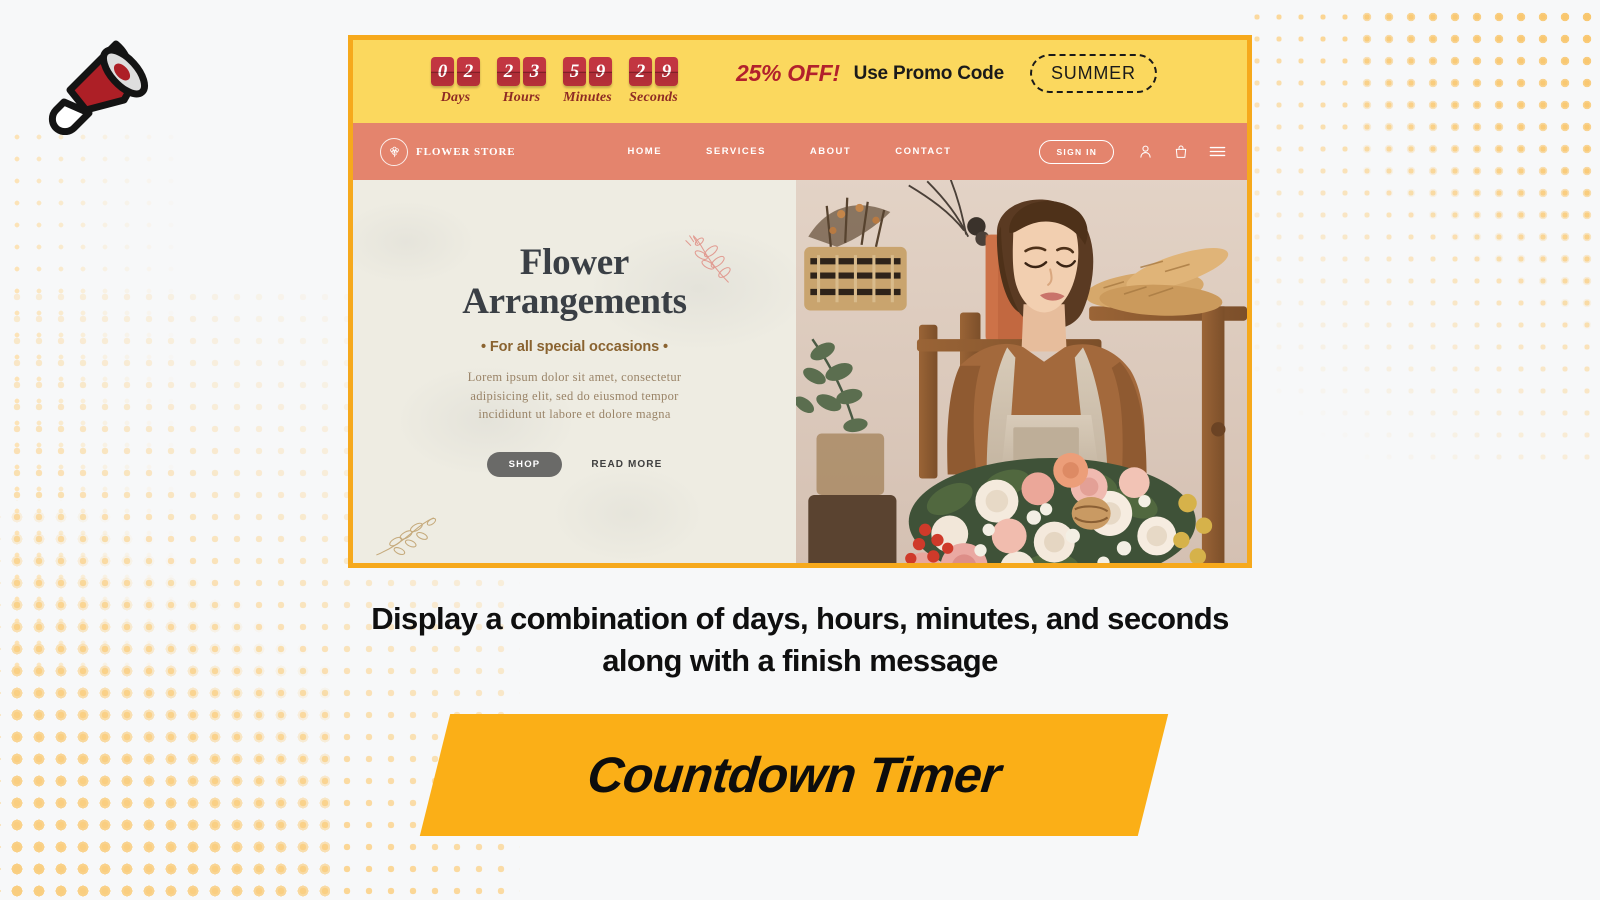 The height and width of the screenshot is (900, 1600). I want to click on hero-subtitle: • For all special occasions •, so click(574, 347).